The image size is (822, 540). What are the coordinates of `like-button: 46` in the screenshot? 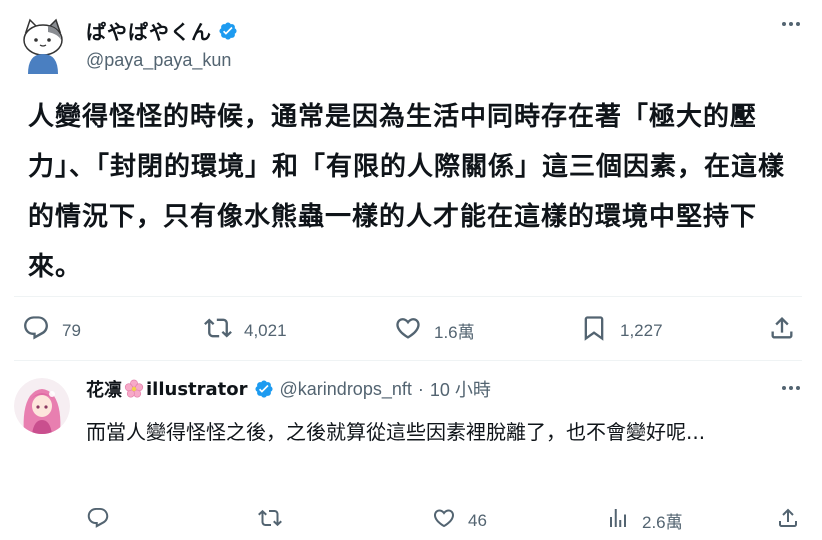 It's located at (459, 520).